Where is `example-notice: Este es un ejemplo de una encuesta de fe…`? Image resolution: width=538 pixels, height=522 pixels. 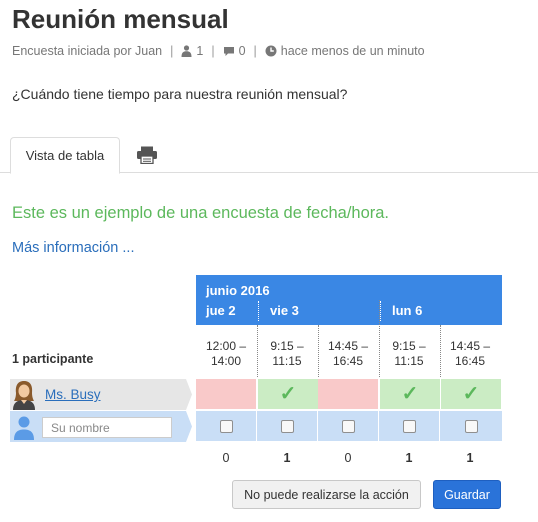 example-notice: Este es un ejemplo de una encuesta de fe… is located at coordinates (201, 213).